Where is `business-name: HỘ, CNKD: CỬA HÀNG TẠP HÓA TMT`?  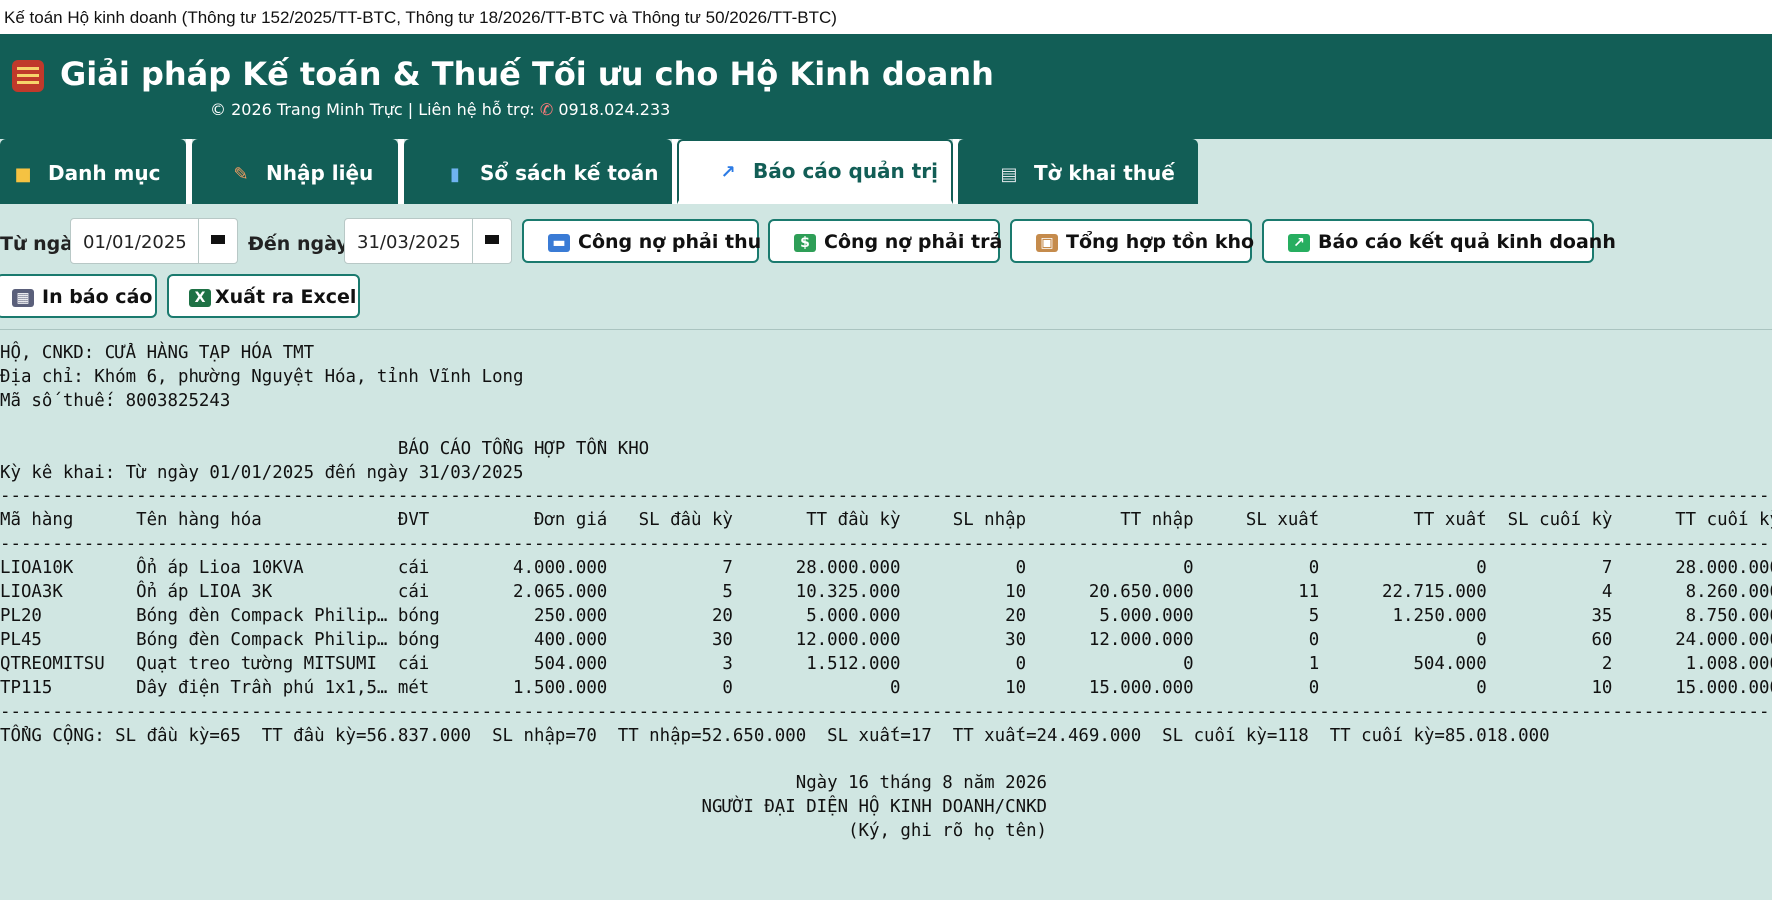
business-name: HỘ, CNKD: CỬA HÀNG TẠP HÓA TMT is located at coordinates (157, 353).